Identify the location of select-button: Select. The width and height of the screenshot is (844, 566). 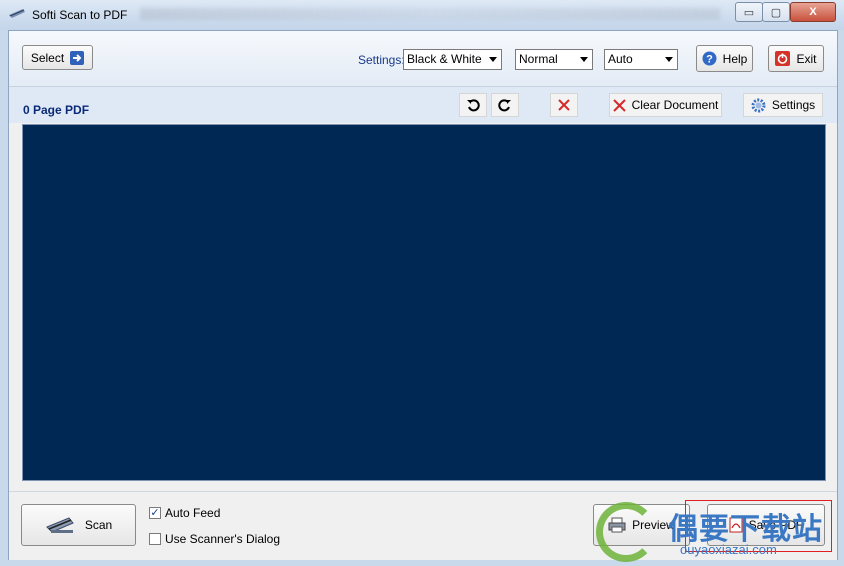
(57, 57).